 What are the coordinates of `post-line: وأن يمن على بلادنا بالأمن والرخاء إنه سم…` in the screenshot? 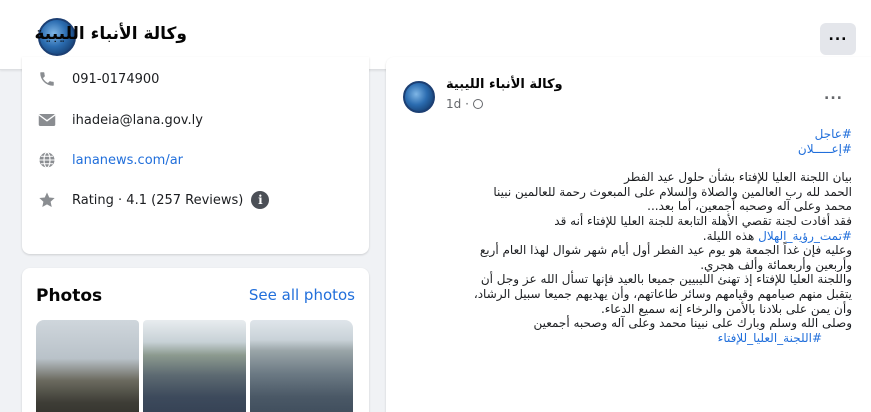 It's located at (726, 308).